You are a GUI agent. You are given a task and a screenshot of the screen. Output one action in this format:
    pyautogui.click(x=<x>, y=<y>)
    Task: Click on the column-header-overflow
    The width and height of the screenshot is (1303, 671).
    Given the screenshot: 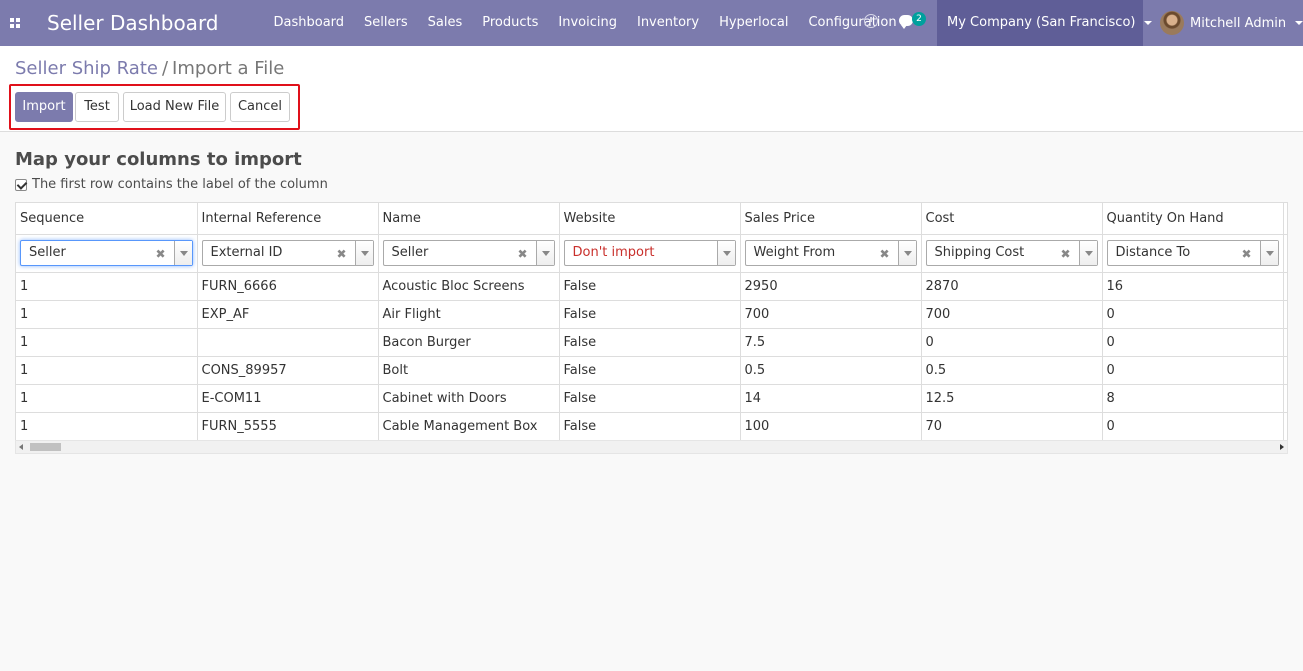 What is the action you would take?
    pyautogui.click(x=1285, y=219)
    